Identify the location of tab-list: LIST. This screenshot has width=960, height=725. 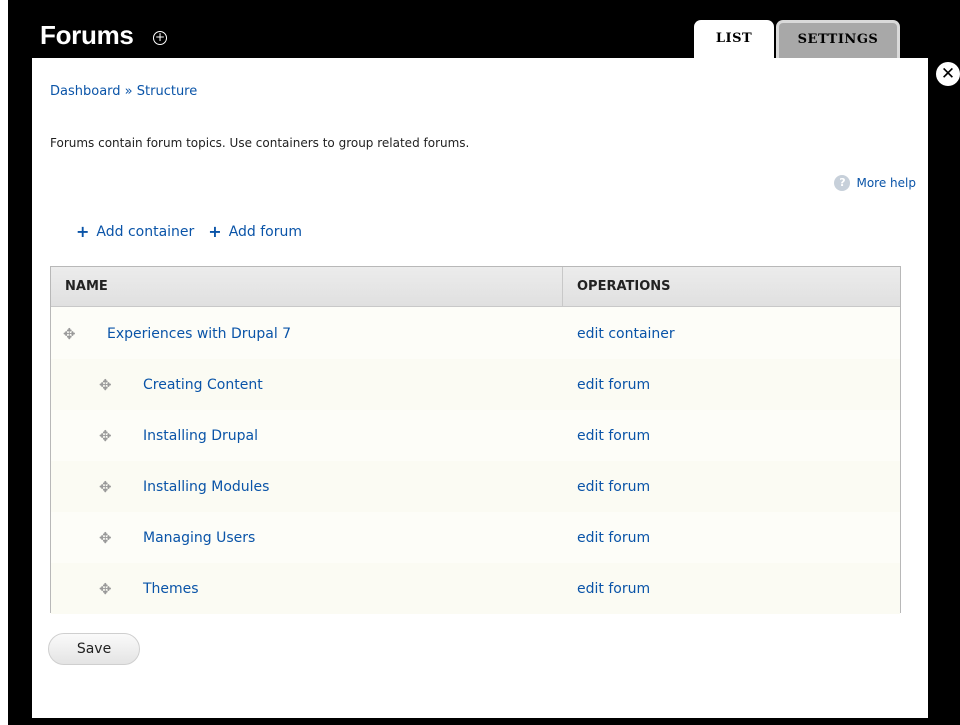
(734, 39).